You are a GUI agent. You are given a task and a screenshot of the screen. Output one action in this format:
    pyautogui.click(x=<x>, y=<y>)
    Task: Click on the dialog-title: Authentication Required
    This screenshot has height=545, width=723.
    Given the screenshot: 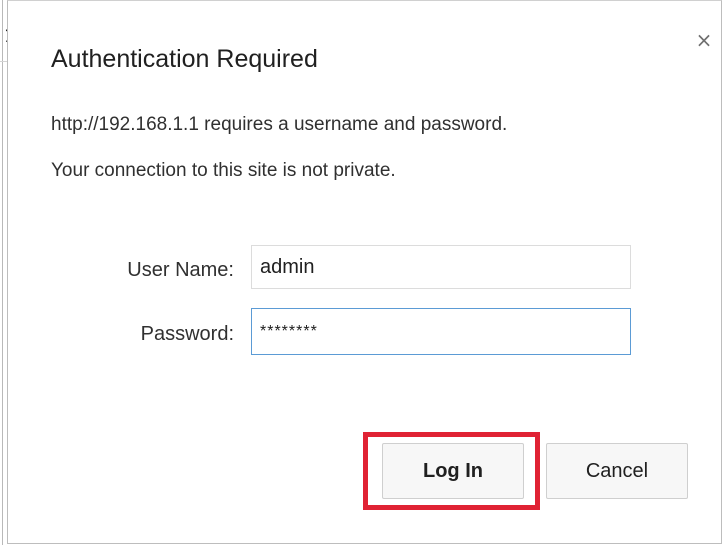 What is the action you would take?
    pyautogui.click(x=184, y=59)
    